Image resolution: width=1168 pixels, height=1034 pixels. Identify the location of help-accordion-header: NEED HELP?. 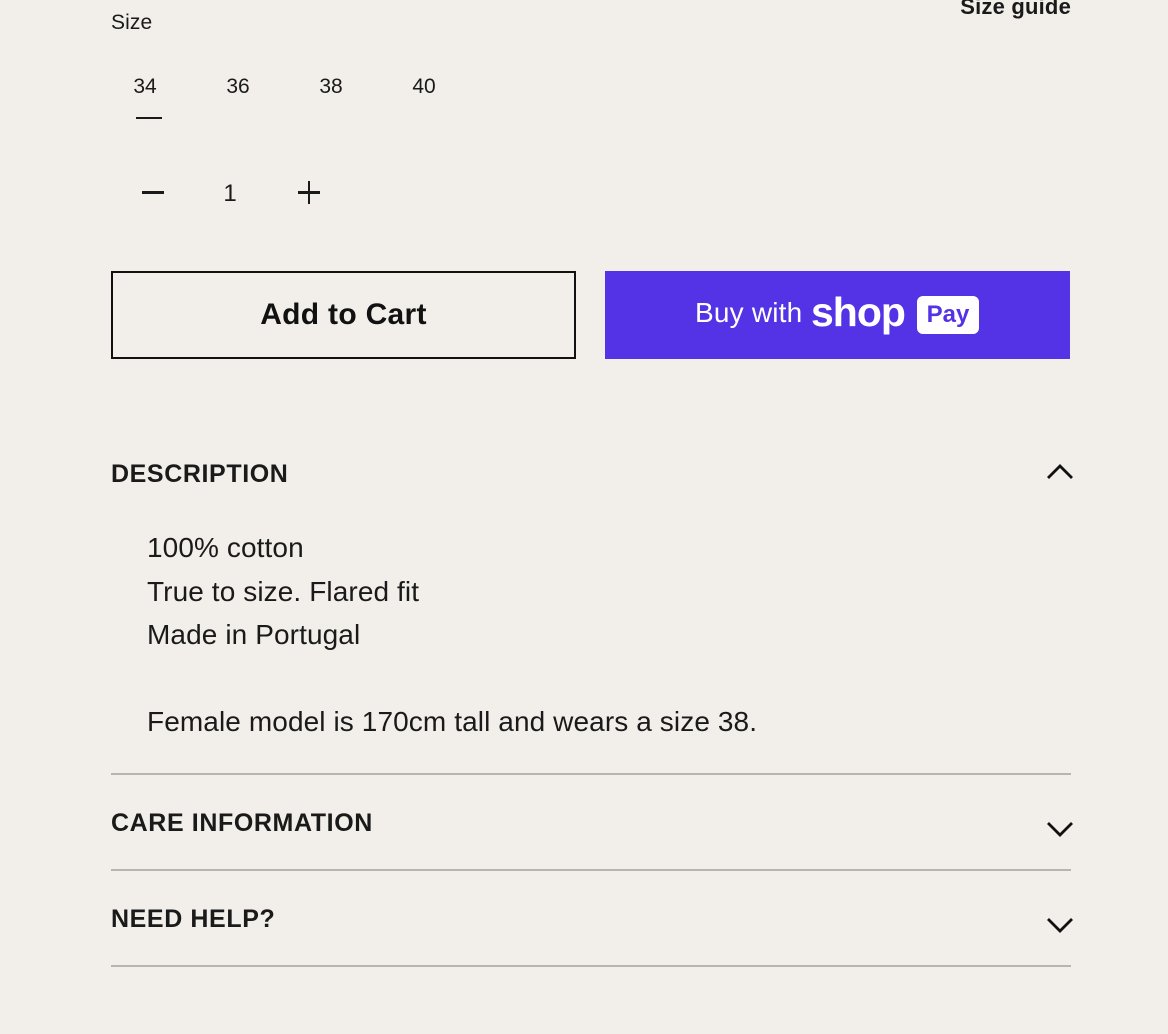
(592, 902).